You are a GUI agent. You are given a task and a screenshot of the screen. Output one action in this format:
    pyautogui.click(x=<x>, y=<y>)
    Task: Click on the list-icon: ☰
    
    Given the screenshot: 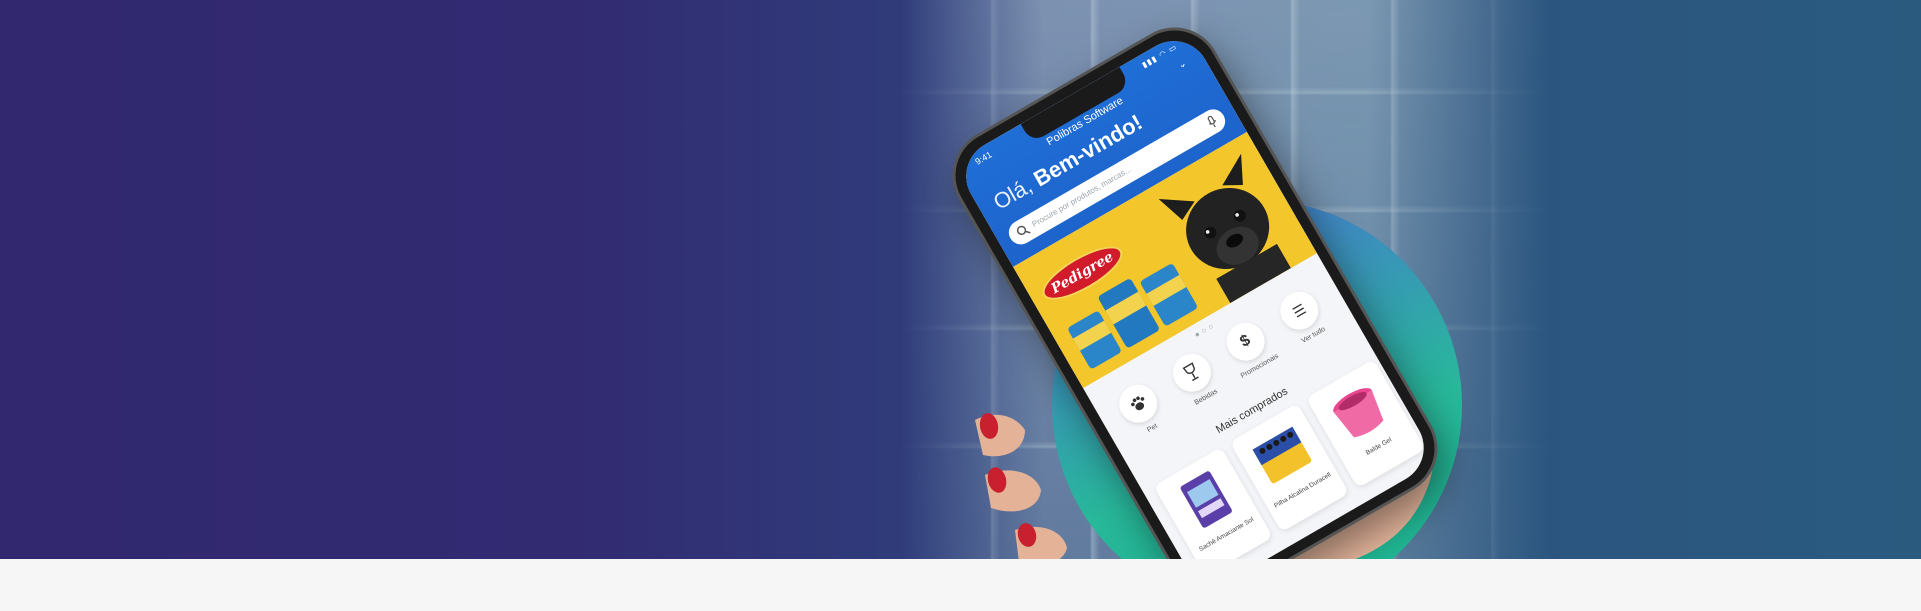 What is the action you would take?
    pyautogui.click(x=1299, y=310)
    